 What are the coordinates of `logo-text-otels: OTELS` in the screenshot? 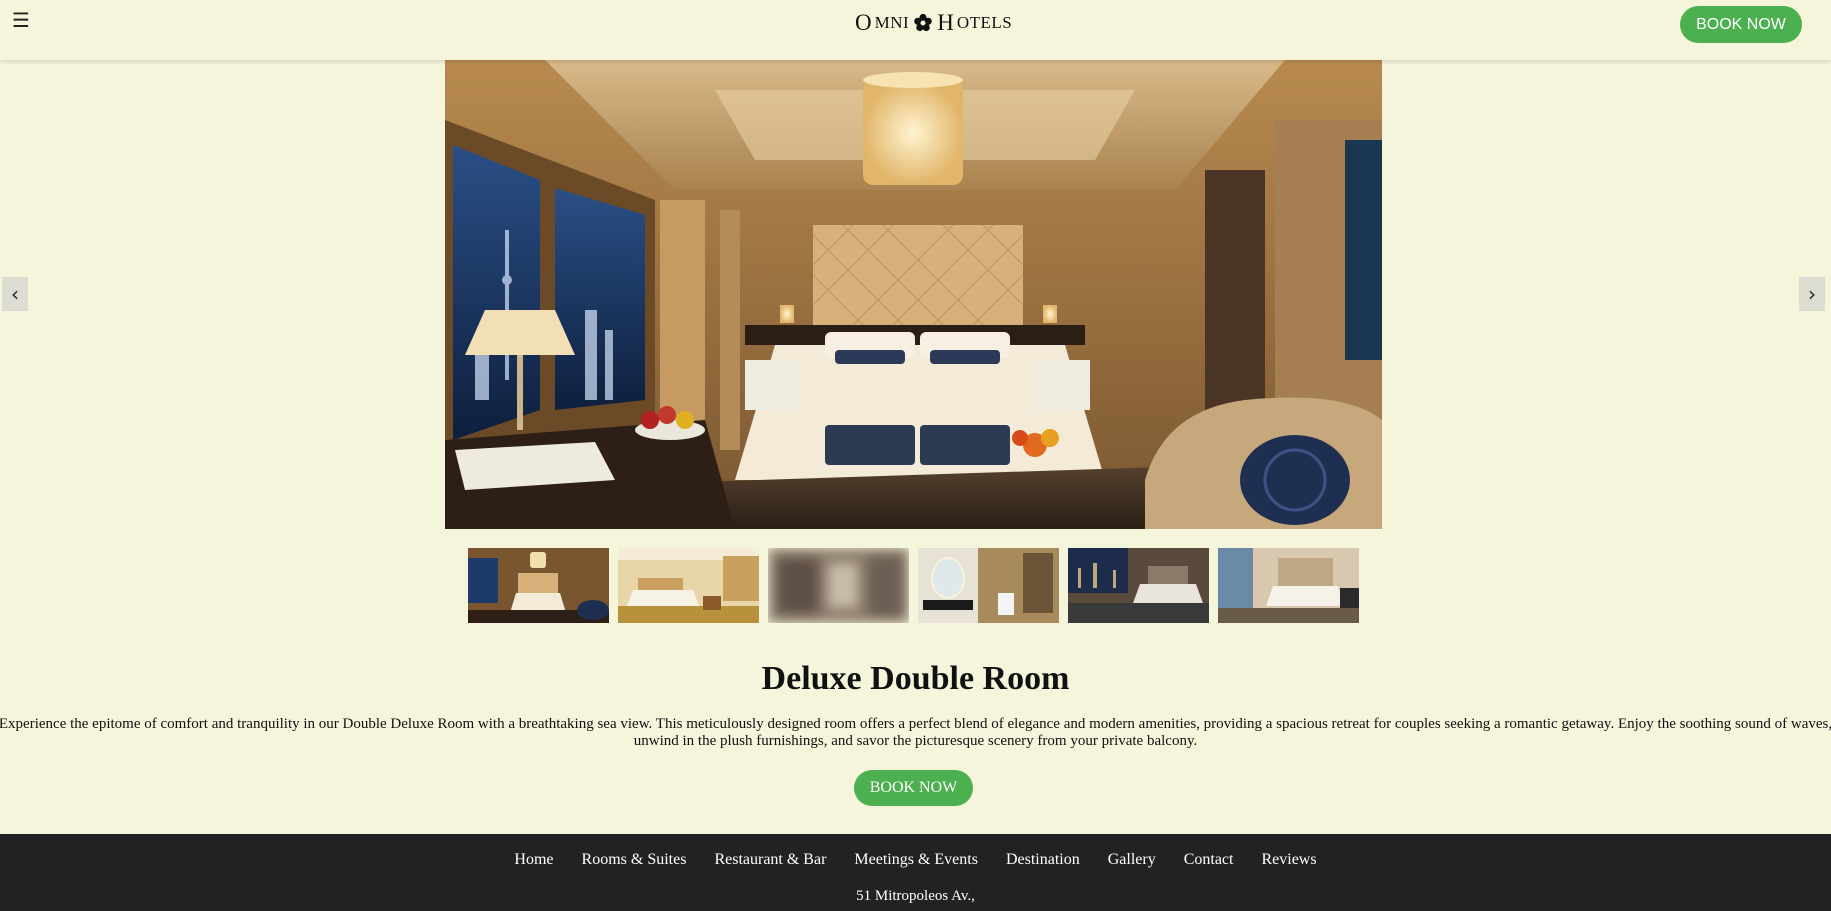 It's located at (984, 22).